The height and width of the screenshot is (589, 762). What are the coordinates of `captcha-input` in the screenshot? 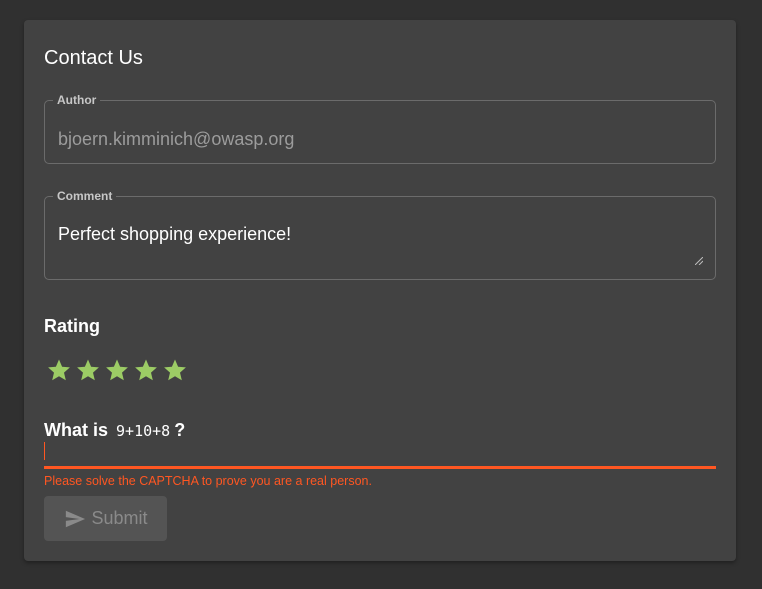 It's located at (380, 454).